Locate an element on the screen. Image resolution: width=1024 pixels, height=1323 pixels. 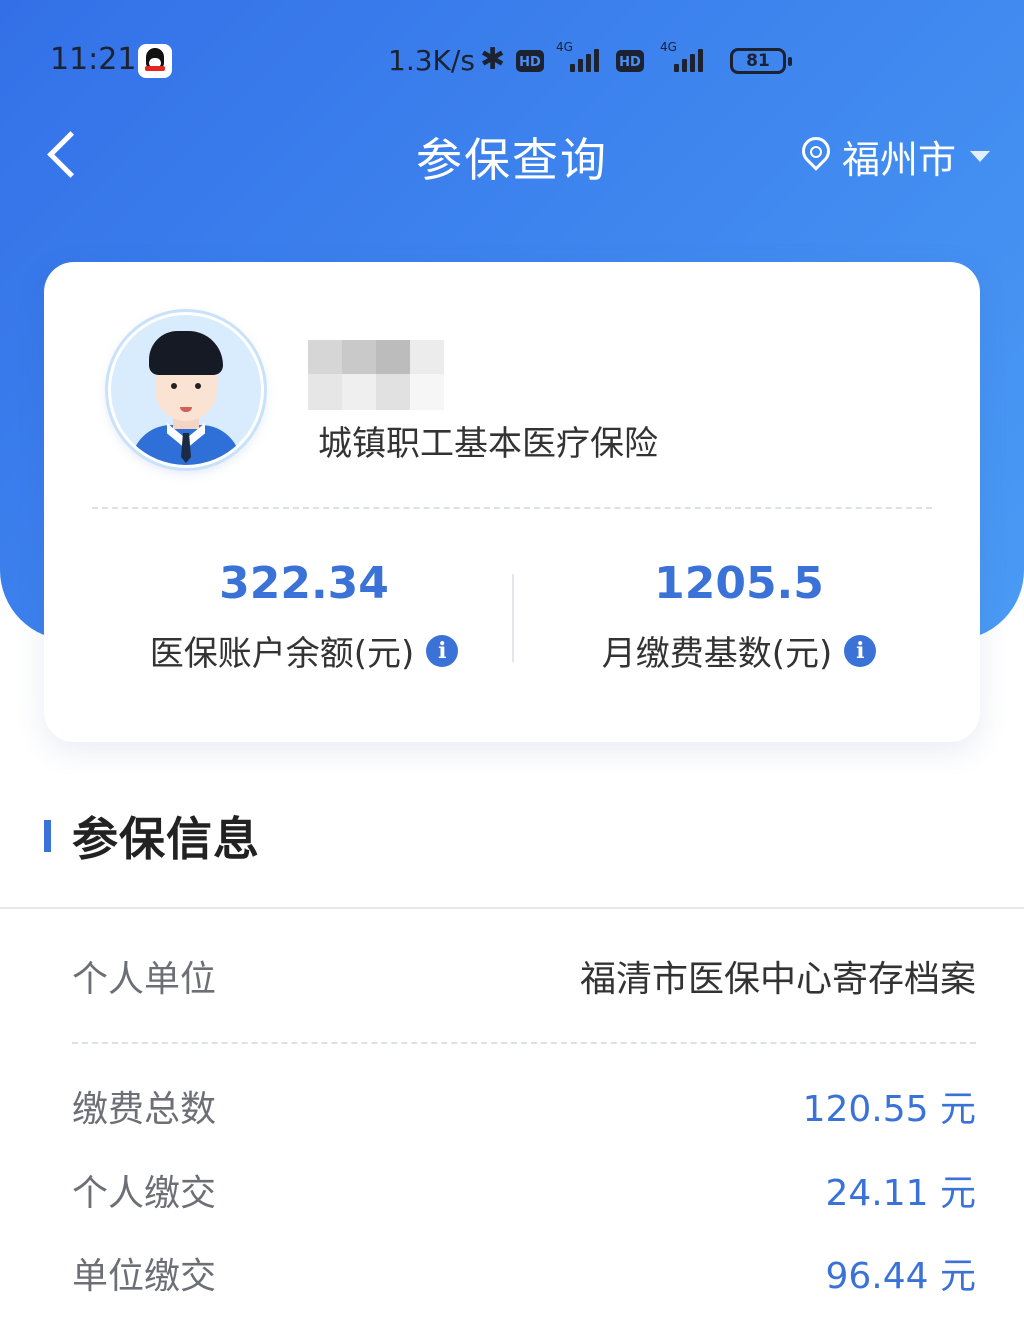
detail-row: 个人缴交 24.11 元 is located at coordinates (524, 1190).